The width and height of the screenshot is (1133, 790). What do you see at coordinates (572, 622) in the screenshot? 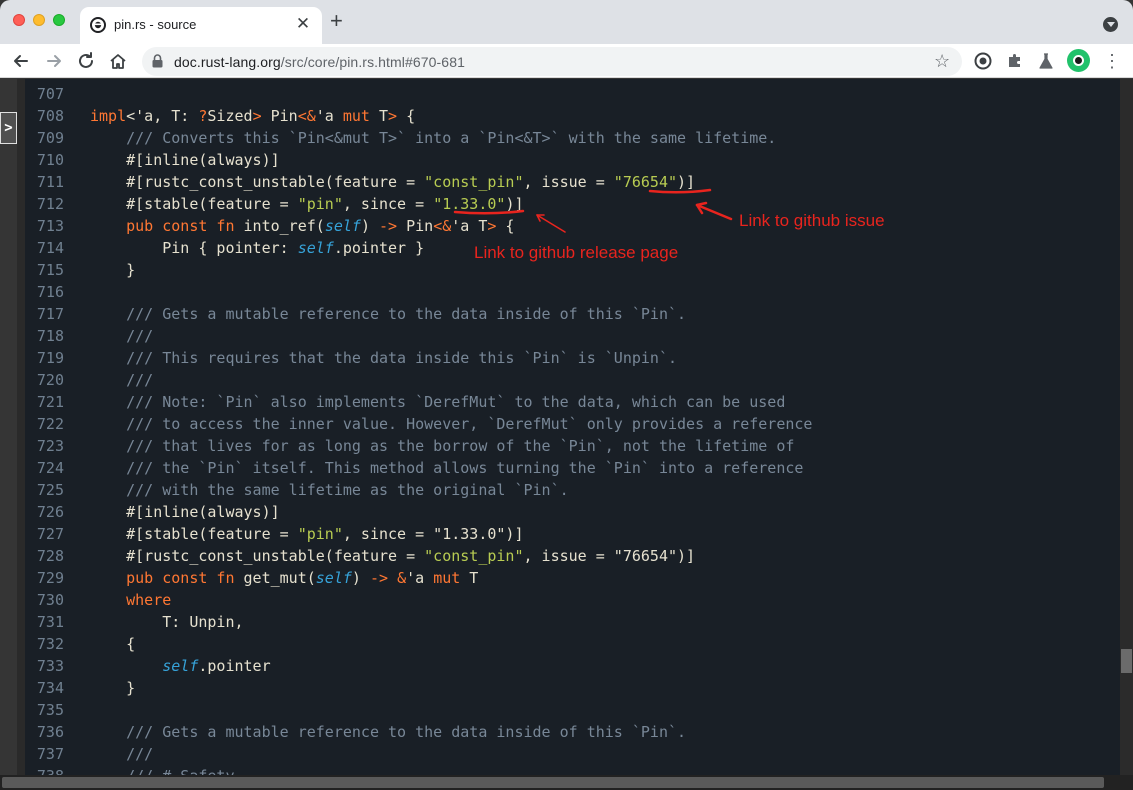
I see `code-line-731: 731 T: Unpin,` at bounding box center [572, 622].